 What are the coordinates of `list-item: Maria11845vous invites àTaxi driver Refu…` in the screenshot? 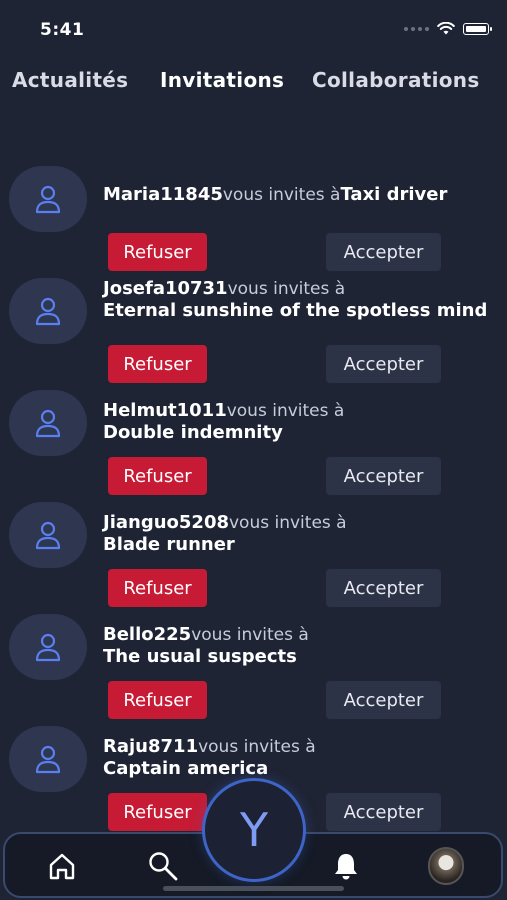 It's located at (253, 222).